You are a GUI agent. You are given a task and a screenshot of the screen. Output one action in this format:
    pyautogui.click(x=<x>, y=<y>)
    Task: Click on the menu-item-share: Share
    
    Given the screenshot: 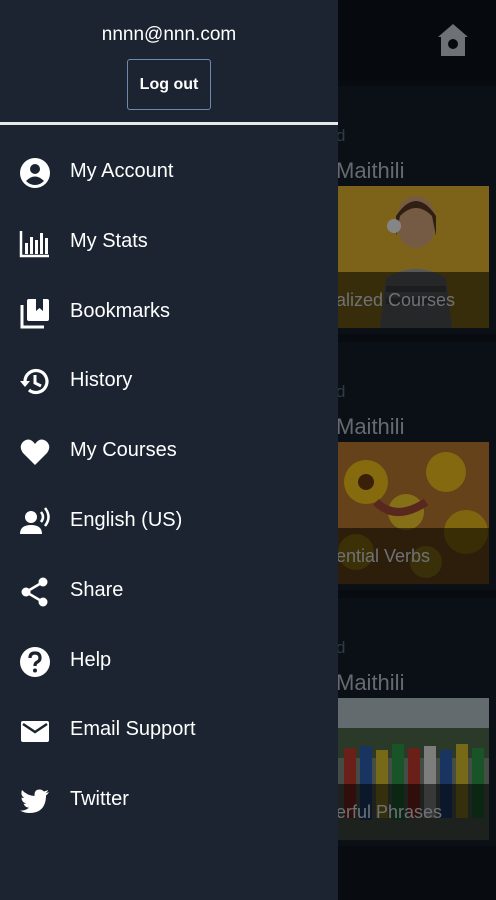 What is the action you would take?
    pyautogui.click(x=169, y=591)
    